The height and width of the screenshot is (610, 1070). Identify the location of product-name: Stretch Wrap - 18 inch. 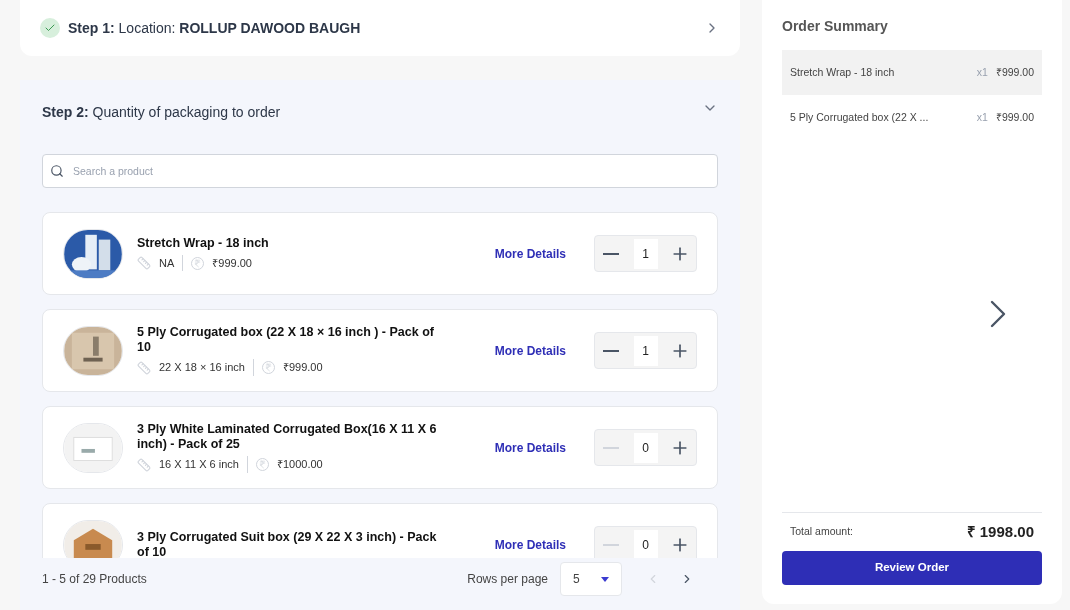
(203, 243).